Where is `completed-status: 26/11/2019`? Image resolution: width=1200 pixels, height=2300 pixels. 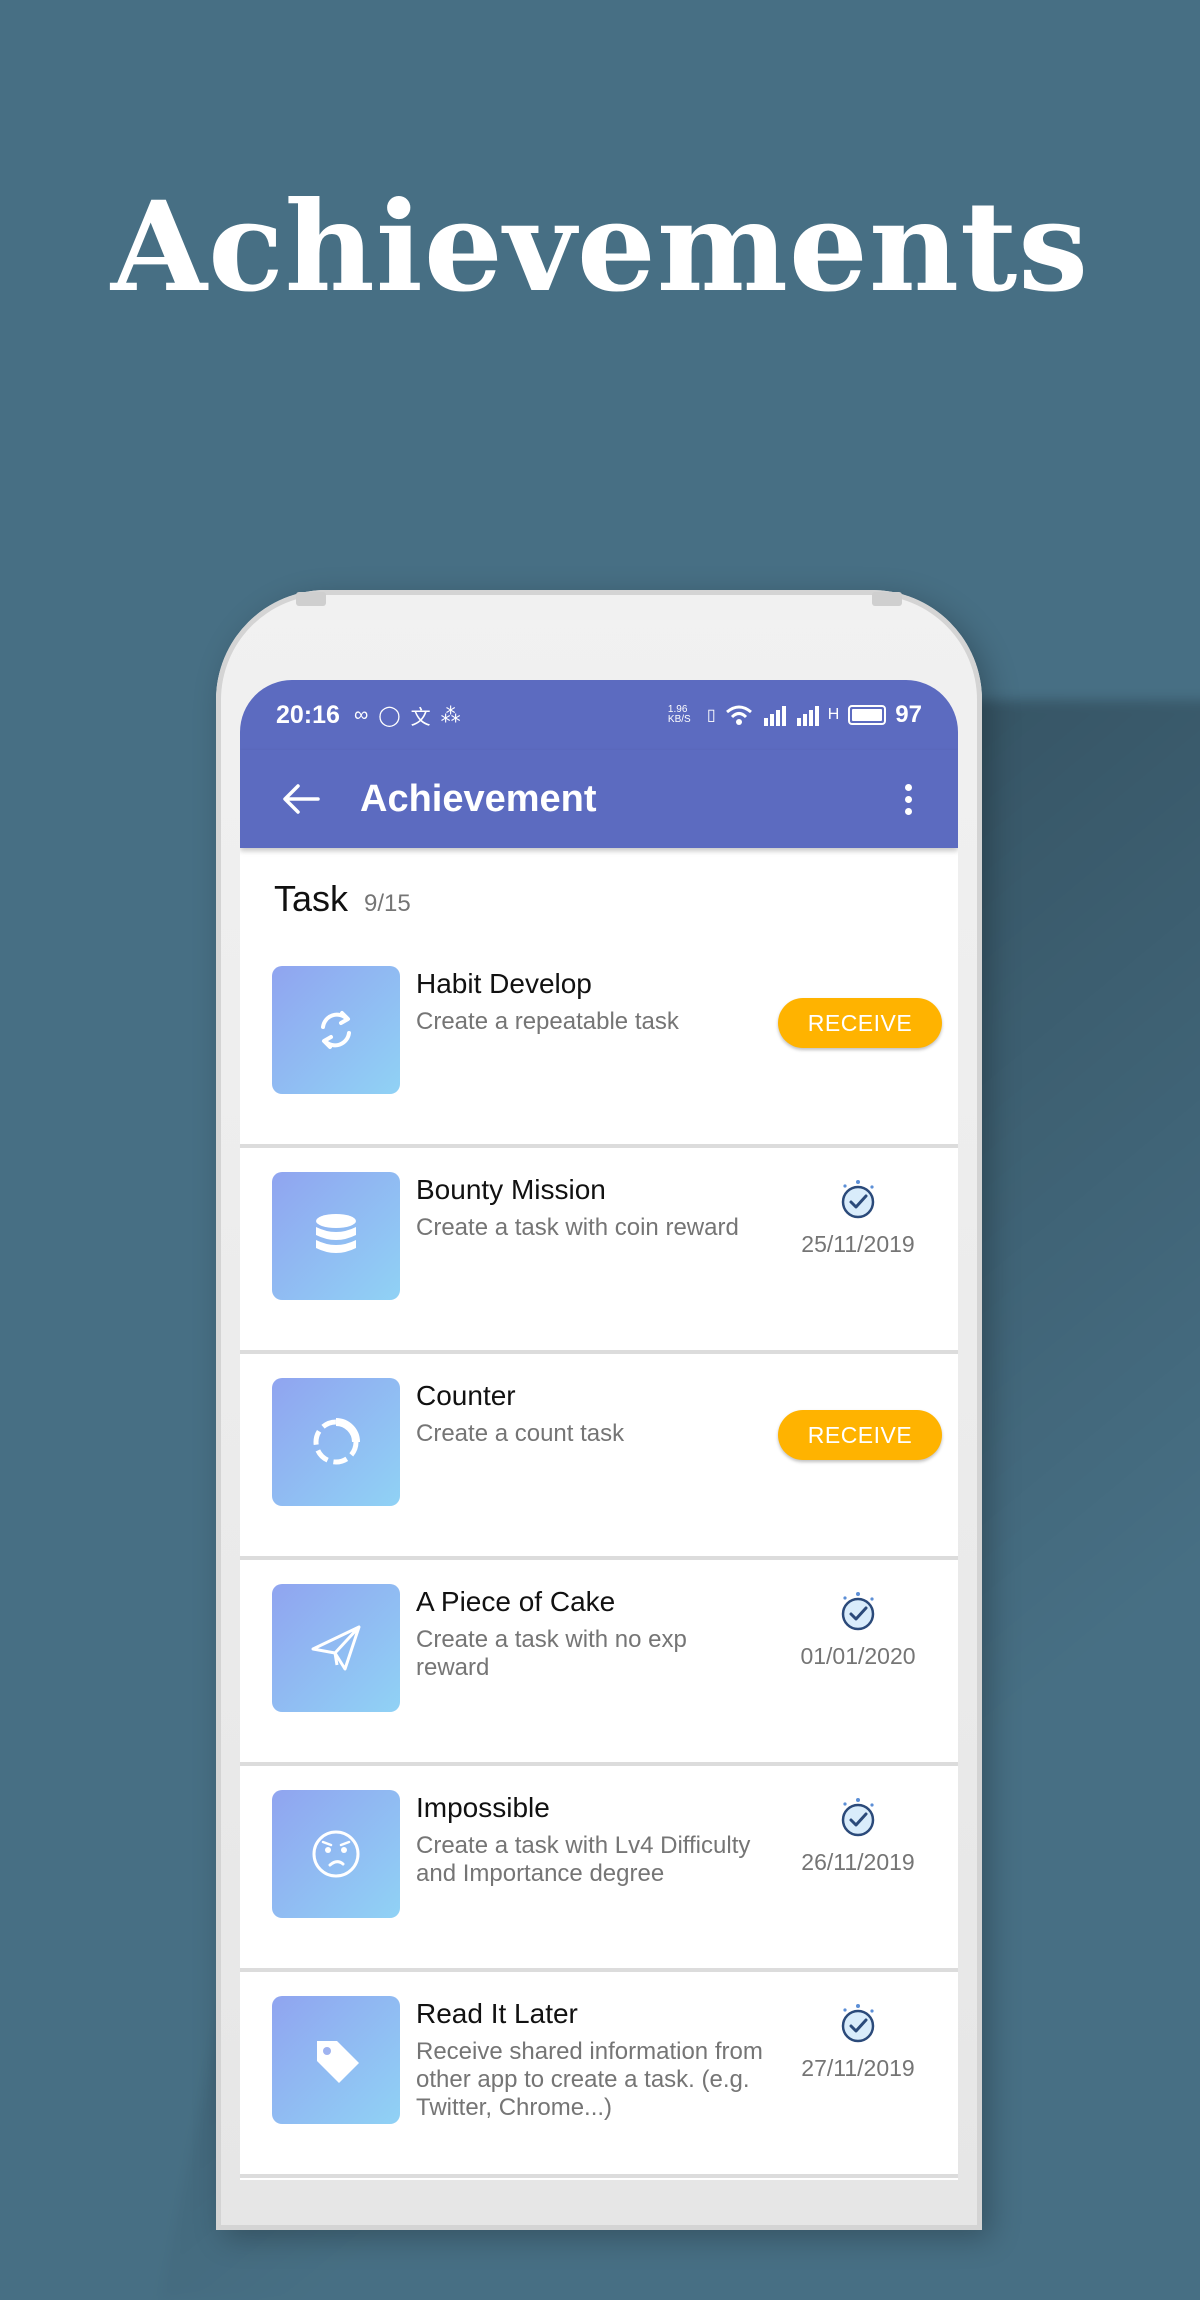 completed-status: 26/11/2019 is located at coordinates (858, 1836).